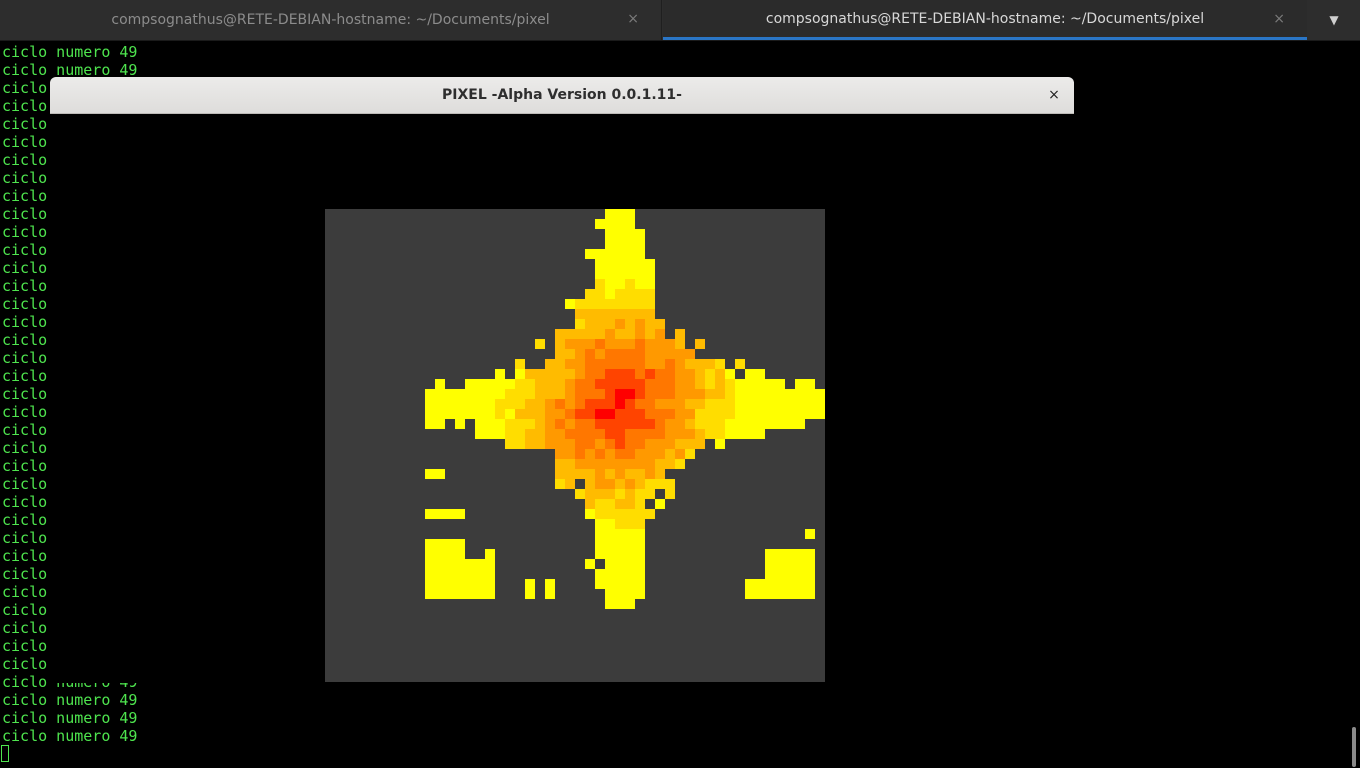 The width and height of the screenshot is (1360, 768). Describe the element at coordinates (1354, 404) in the screenshot. I see `scrollbar` at that location.